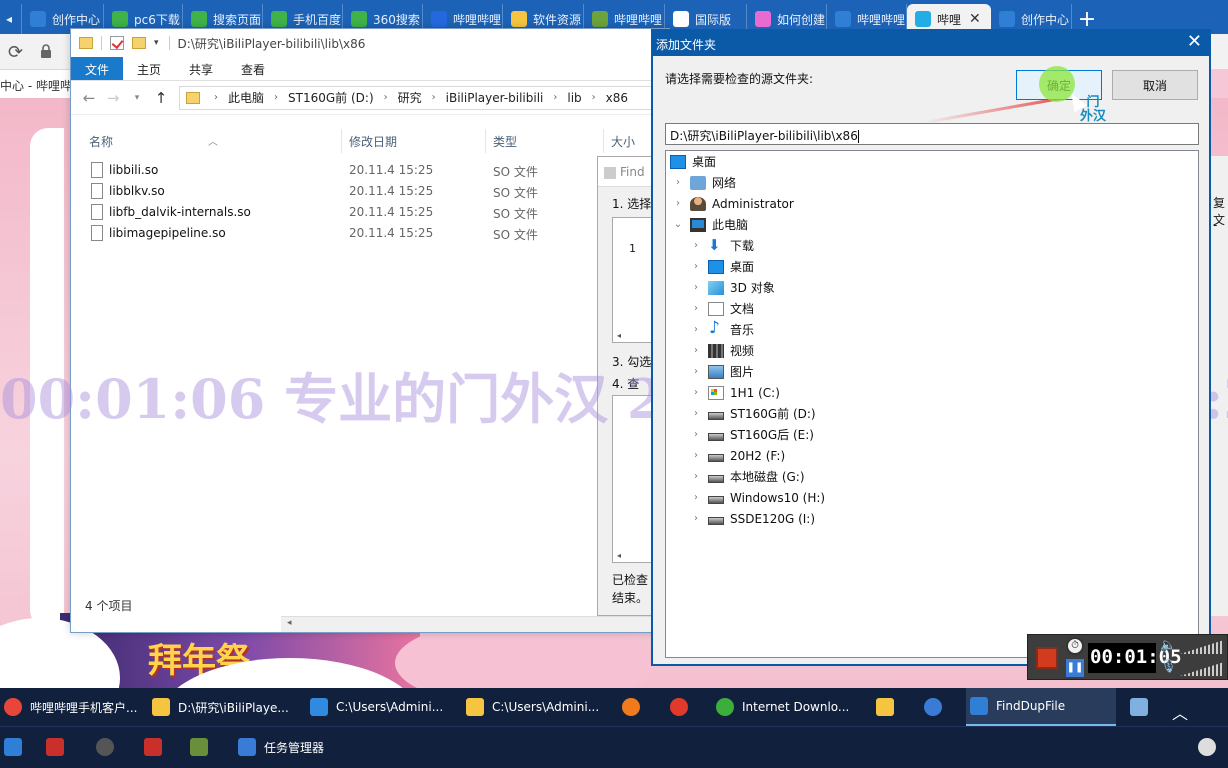 Image resolution: width=1228 pixels, height=768 pixels. I want to click on taskbar-item: 任务管理器, so click(294, 747).